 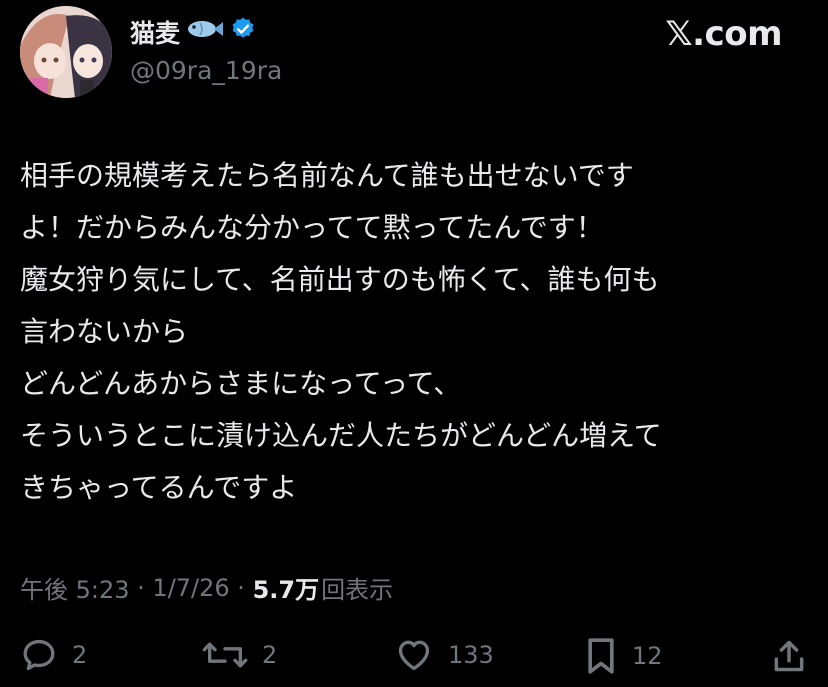 What do you see at coordinates (723, 34) in the screenshot?
I see `brand-logo: 𝕏.com` at bounding box center [723, 34].